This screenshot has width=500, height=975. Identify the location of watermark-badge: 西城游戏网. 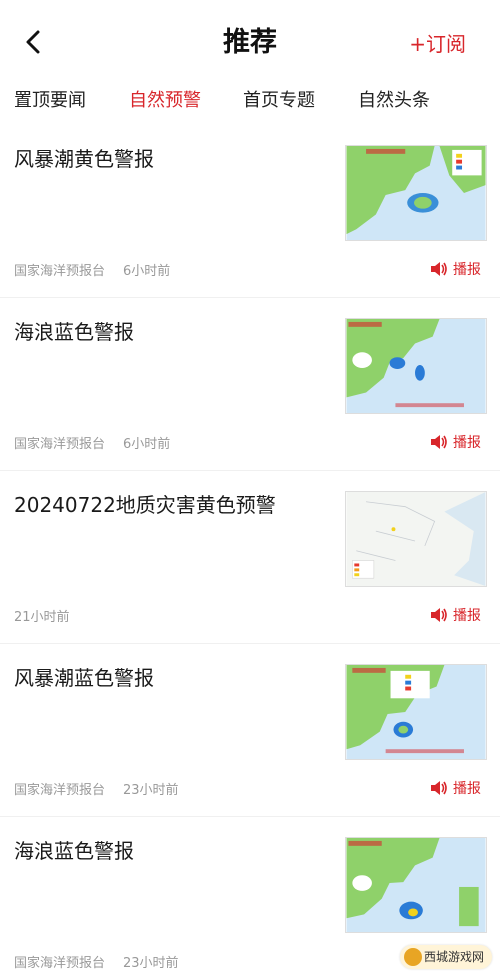
(445, 957).